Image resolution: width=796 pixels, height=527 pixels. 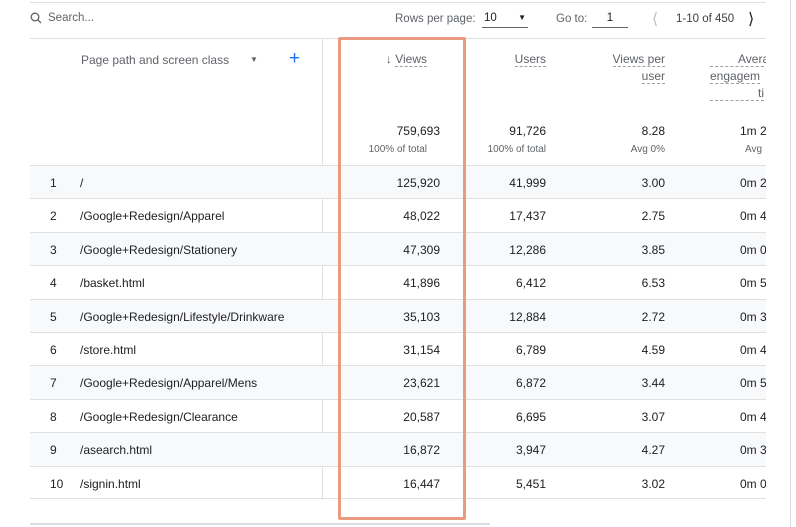 What do you see at coordinates (653, 316) in the screenshot?
I see `views-per-user-cell: 2.72` at bounding box center [653, 316].